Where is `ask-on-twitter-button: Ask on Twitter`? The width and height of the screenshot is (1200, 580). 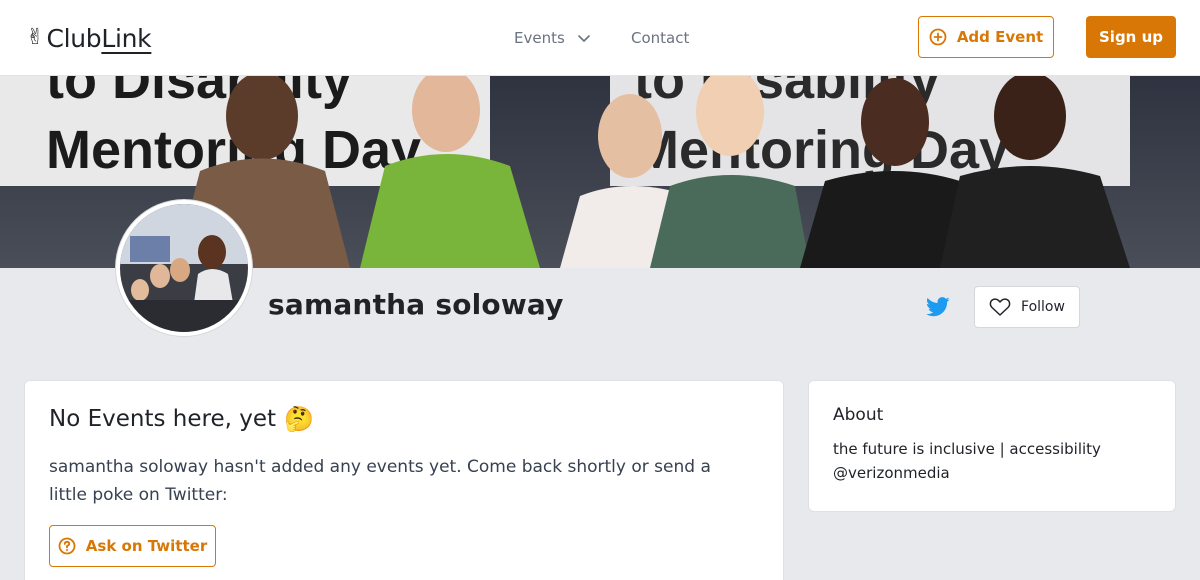 ask-on-twitter-button: Ask on Twitter is located at coordinates (132, 546).